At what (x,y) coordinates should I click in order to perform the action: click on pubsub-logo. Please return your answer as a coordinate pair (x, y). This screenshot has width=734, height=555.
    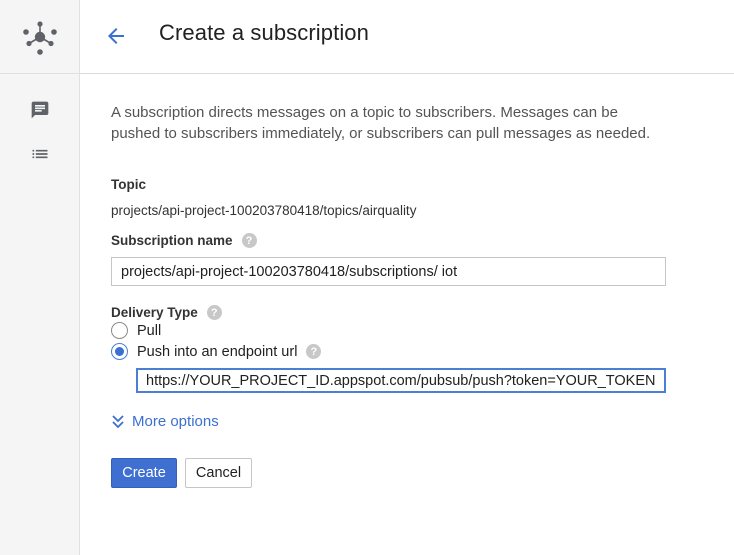
    Looking at the image, I should click on (40, 37).